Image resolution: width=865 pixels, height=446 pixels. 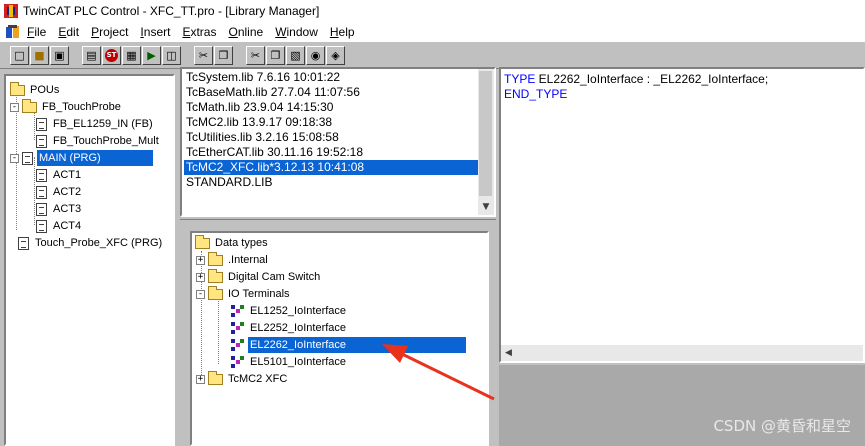 I want to click on tree-item-tcmc2-xfc: + TcMC2 XFC, so click(x=242, y=378).